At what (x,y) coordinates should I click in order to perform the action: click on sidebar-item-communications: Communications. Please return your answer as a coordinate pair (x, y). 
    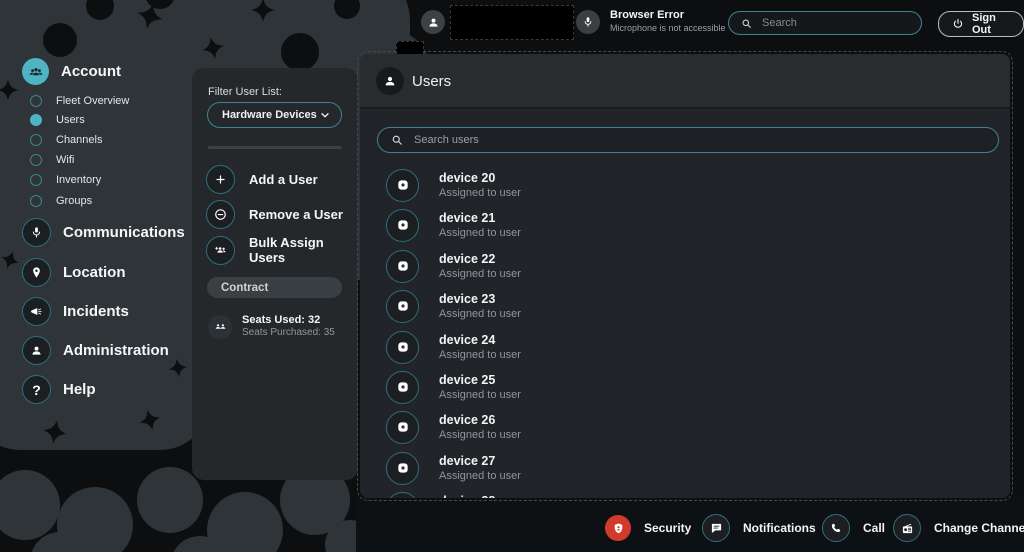
    Looking at the image, I should click on (103, 232).